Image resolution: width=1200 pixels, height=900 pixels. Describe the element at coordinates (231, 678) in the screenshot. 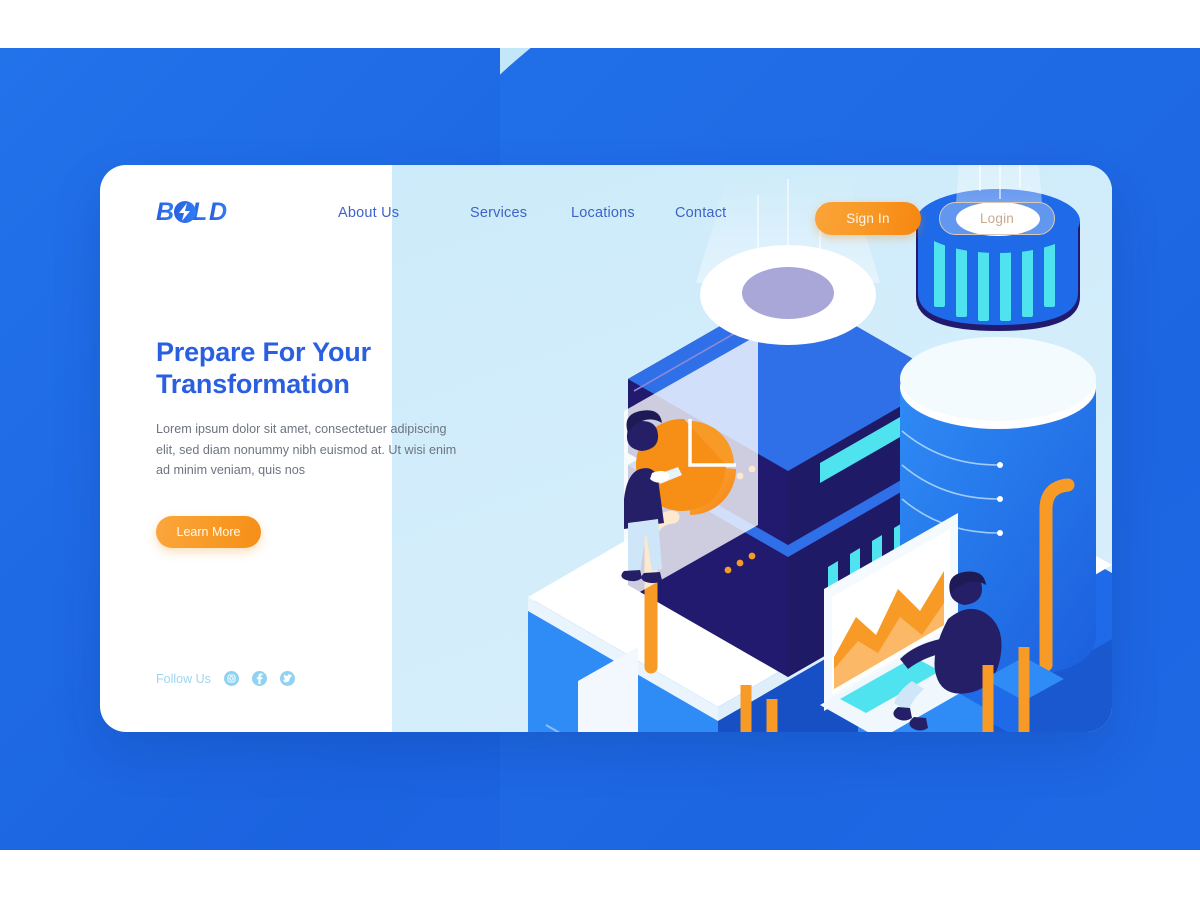

I see `instagram-icon` at that location.